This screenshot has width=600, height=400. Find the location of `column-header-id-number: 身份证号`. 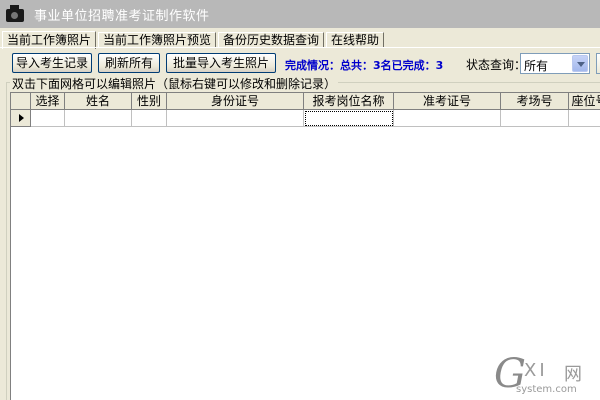

column-header-id-number: 身份证号 is located at coordinates (235, 101).